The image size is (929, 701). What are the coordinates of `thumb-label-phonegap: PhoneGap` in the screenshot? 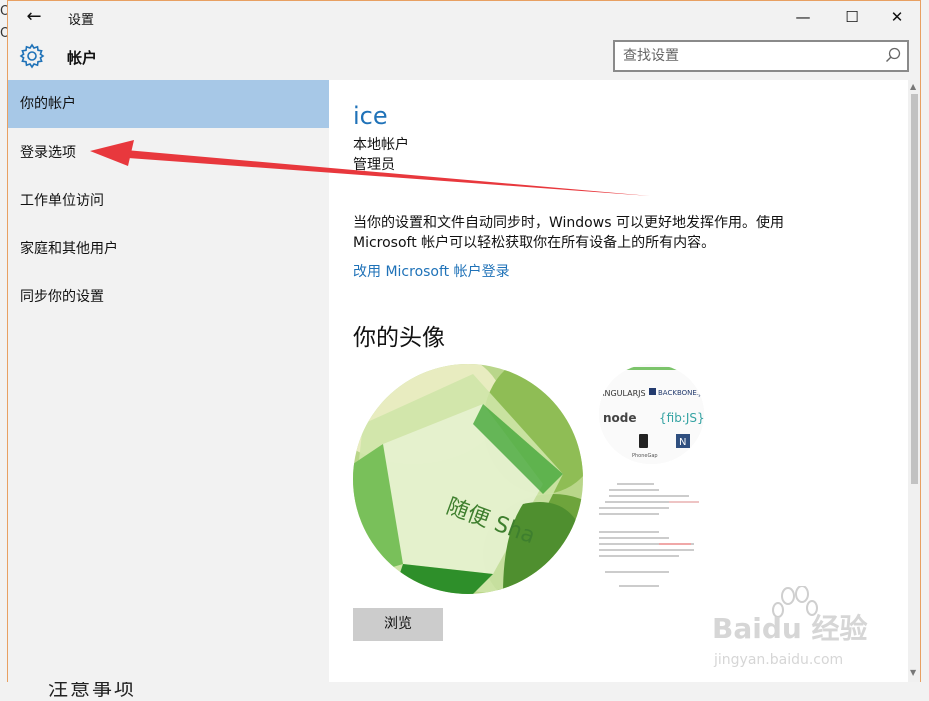 It's located at (645, 456).